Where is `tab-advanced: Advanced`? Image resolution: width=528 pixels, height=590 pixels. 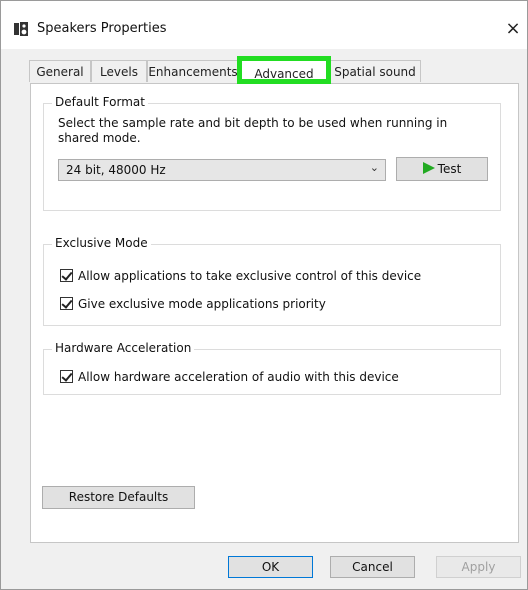 tab-advanced: Advanced is located at coordinates (284, 70).